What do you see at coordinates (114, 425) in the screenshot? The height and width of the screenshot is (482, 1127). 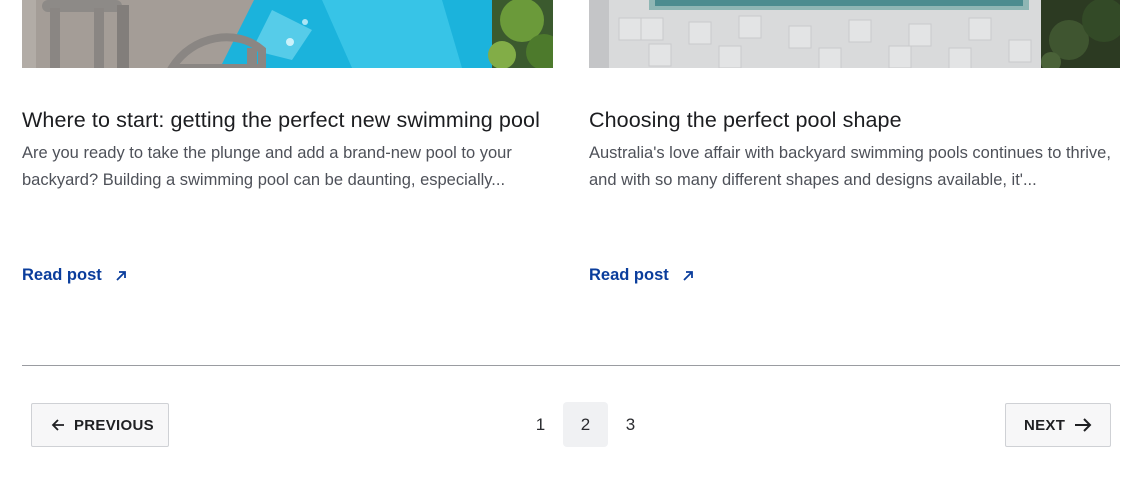 I see `previous-label: PREVIOUS` at bounding box center [114, 425].